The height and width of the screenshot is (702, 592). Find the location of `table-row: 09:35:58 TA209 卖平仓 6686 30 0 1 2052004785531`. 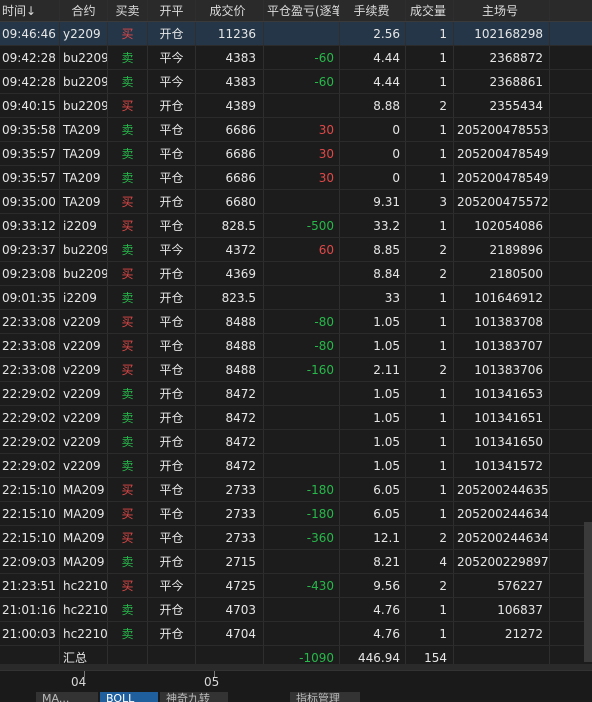

table-row: 09:35:58 TA209 卖平仓 6686 30 0 1 2052004785531 is located at coordinates (296, 130).